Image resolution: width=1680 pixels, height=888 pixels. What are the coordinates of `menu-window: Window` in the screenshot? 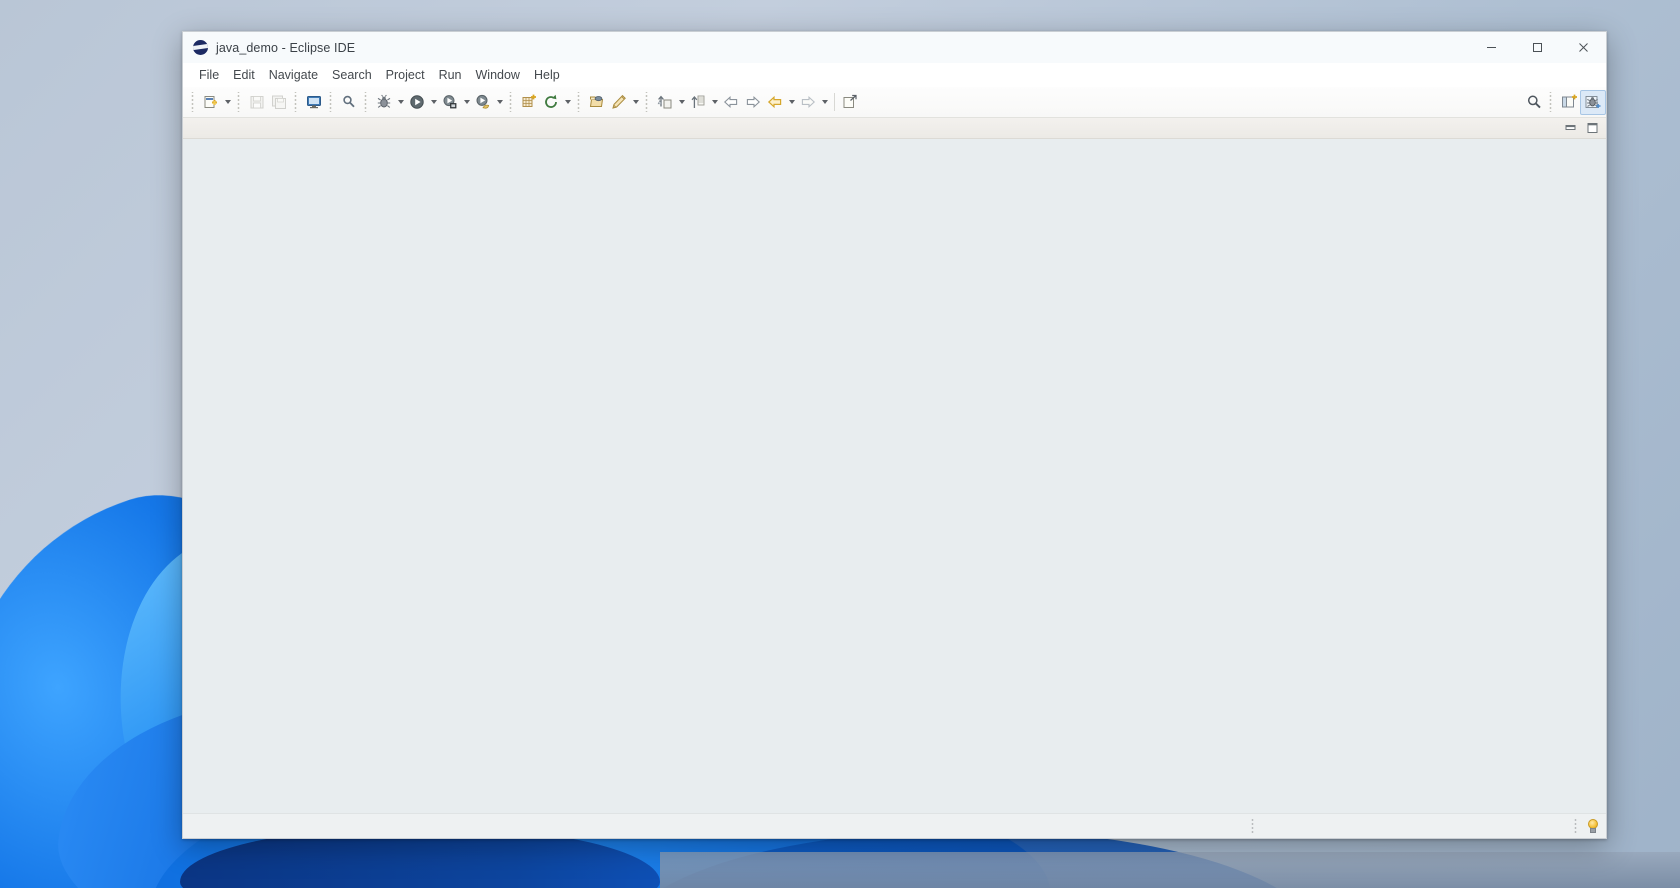 It's located at (498, 75).